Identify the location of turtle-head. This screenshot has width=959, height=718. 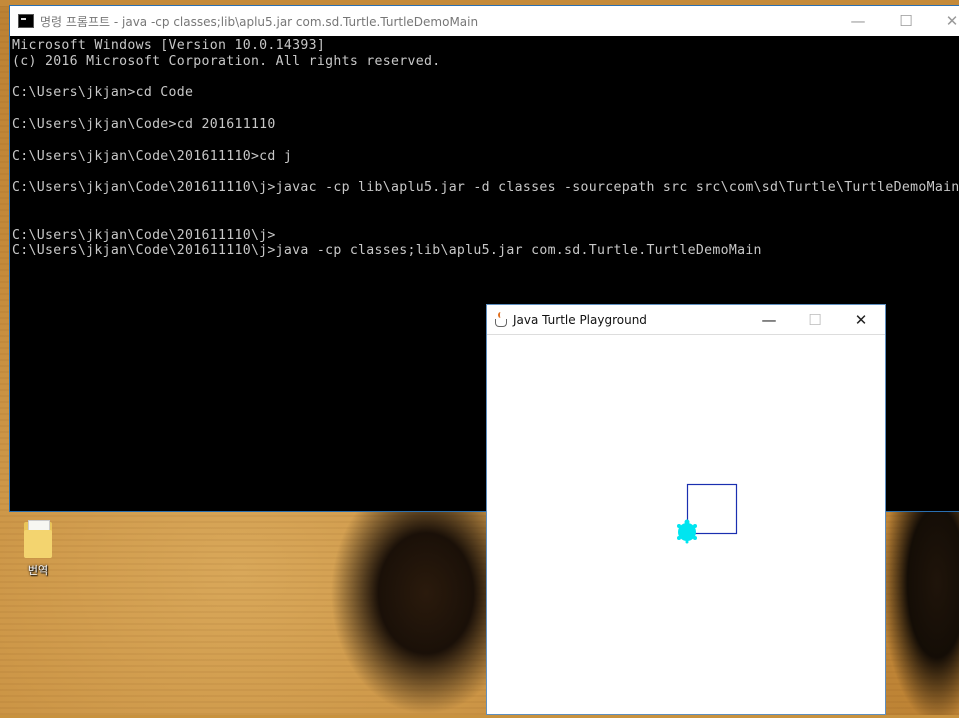
(687, 522).